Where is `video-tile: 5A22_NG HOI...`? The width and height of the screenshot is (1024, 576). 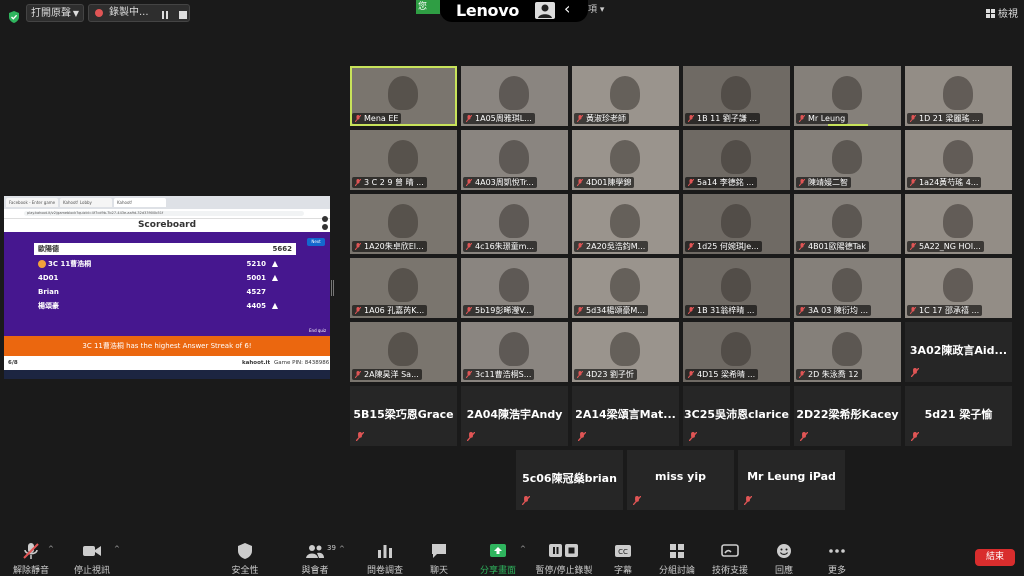
video-tile: 5A22_NG HOI... is located at coordinates (958, 224).